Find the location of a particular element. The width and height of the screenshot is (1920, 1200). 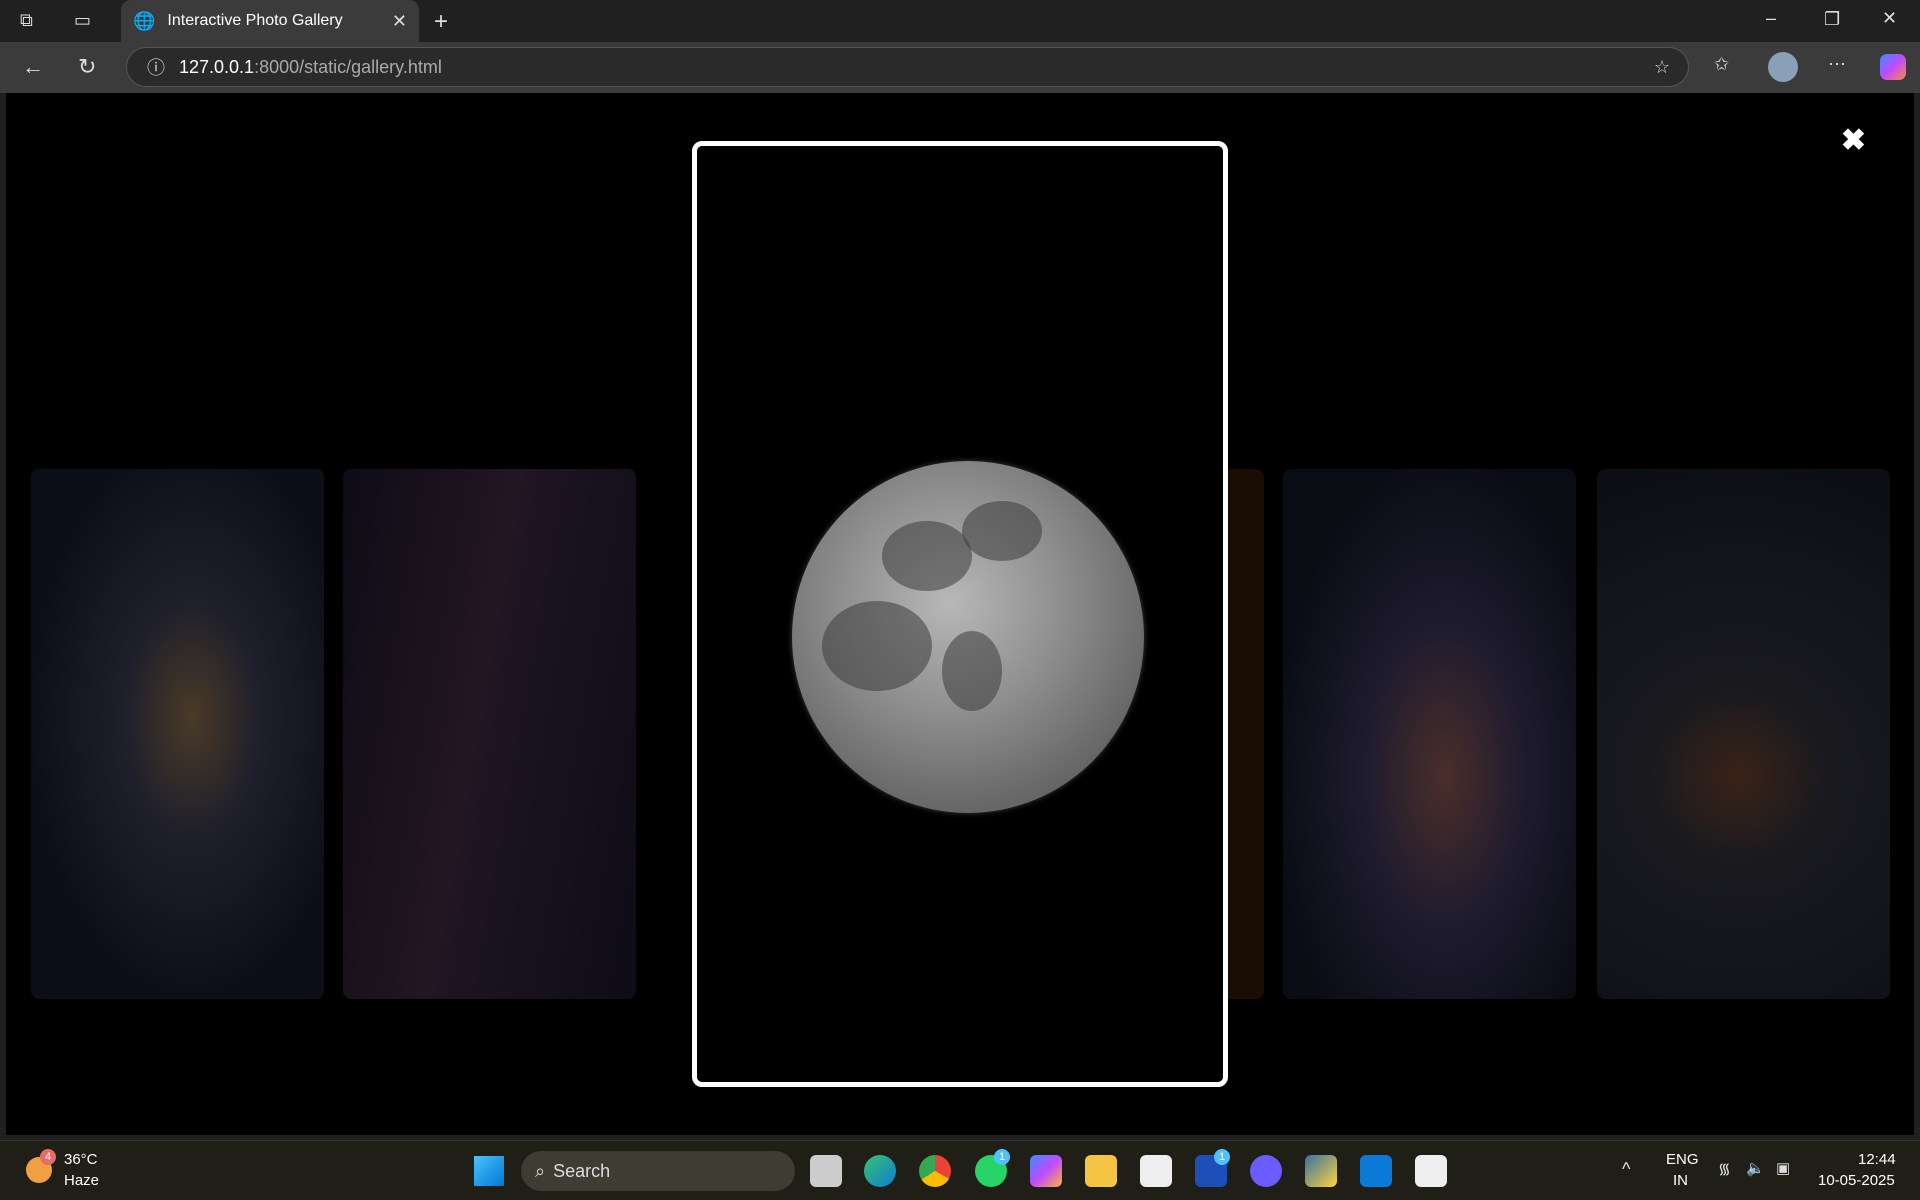

taskbar-search: ⌕ Search is located at coordinates (658, 1171).